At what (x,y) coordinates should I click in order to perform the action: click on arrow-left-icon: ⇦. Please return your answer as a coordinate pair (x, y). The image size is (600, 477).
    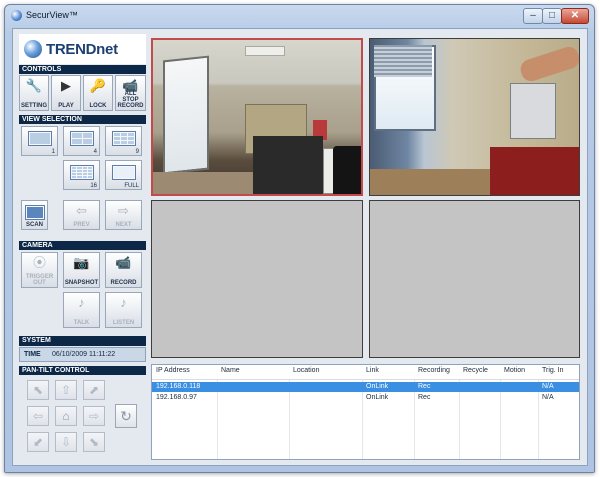
    Looking at the image, I should click on (81, 210).